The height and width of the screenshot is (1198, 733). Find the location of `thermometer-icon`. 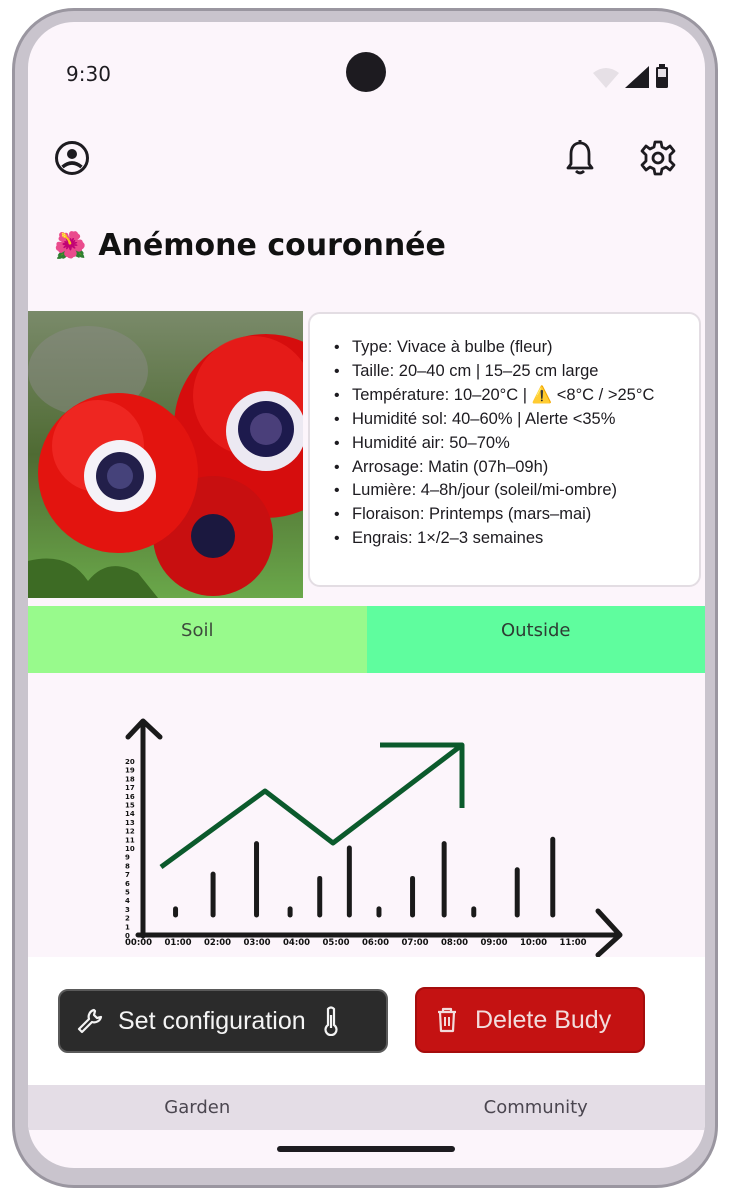

thermometer-icon is located at coordinates (331, 1021).